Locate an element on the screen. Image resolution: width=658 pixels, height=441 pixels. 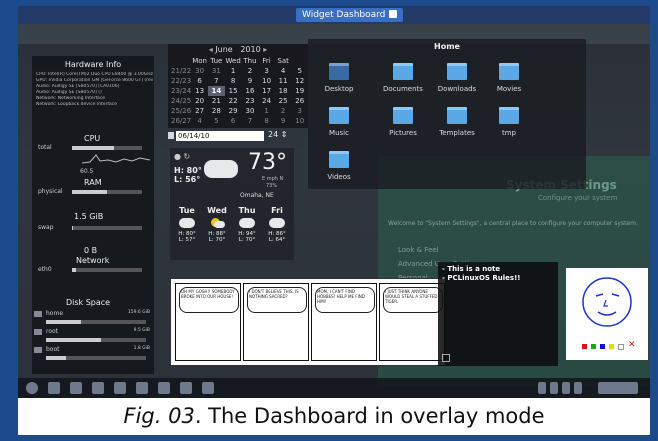
calendar-day: 13 is located at coordinates (199, 91).